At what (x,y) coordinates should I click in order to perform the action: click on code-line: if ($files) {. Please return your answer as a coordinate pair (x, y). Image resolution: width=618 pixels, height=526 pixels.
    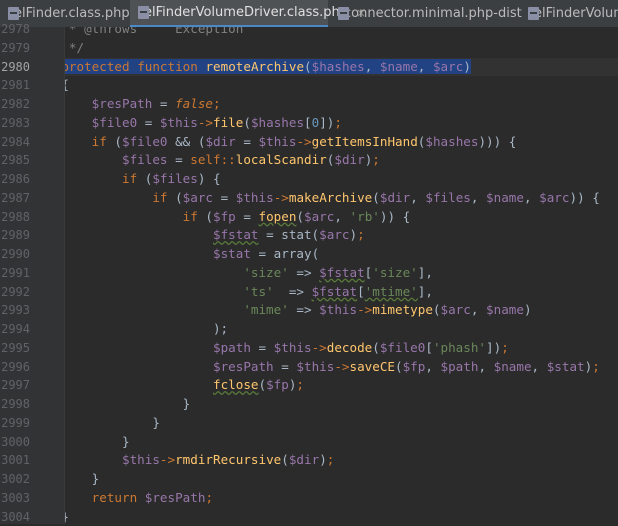
    Looking at the image, I should click on (143, 179).